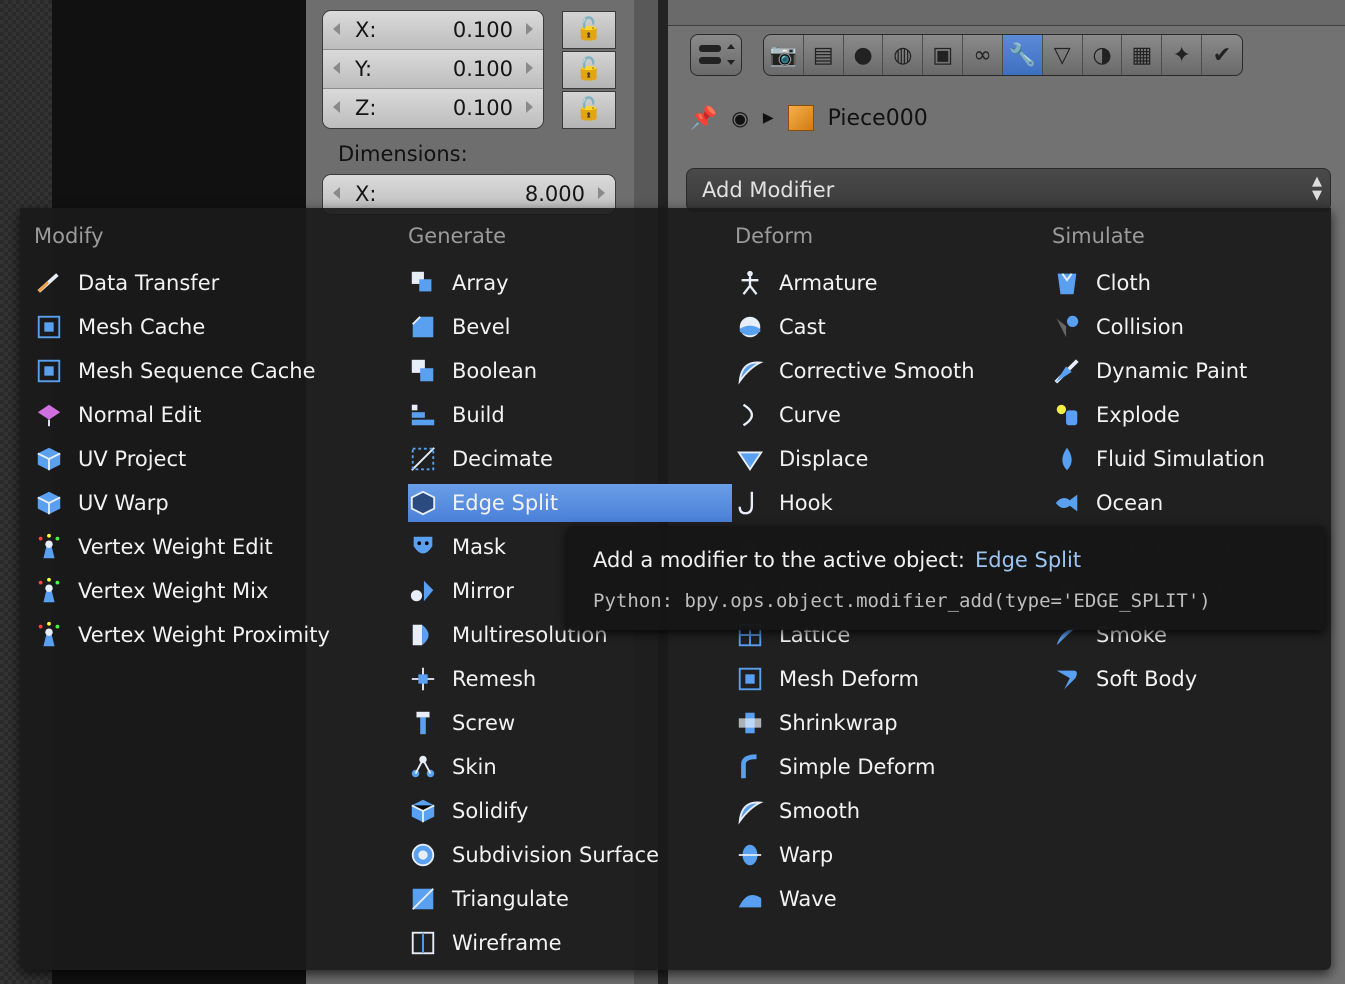  What do you see at coordinates (1138, 415) in the screenshot?
I see `menu-item-label: Explode` at bounding box center [1138, 415].